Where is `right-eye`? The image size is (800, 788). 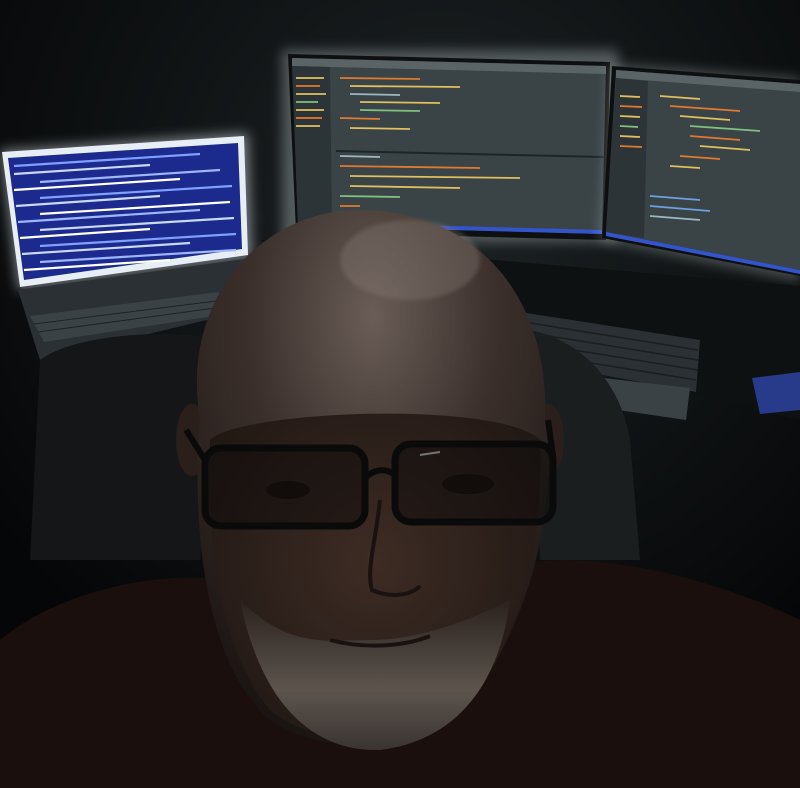 right-eye is located at coordinates (468, 484).